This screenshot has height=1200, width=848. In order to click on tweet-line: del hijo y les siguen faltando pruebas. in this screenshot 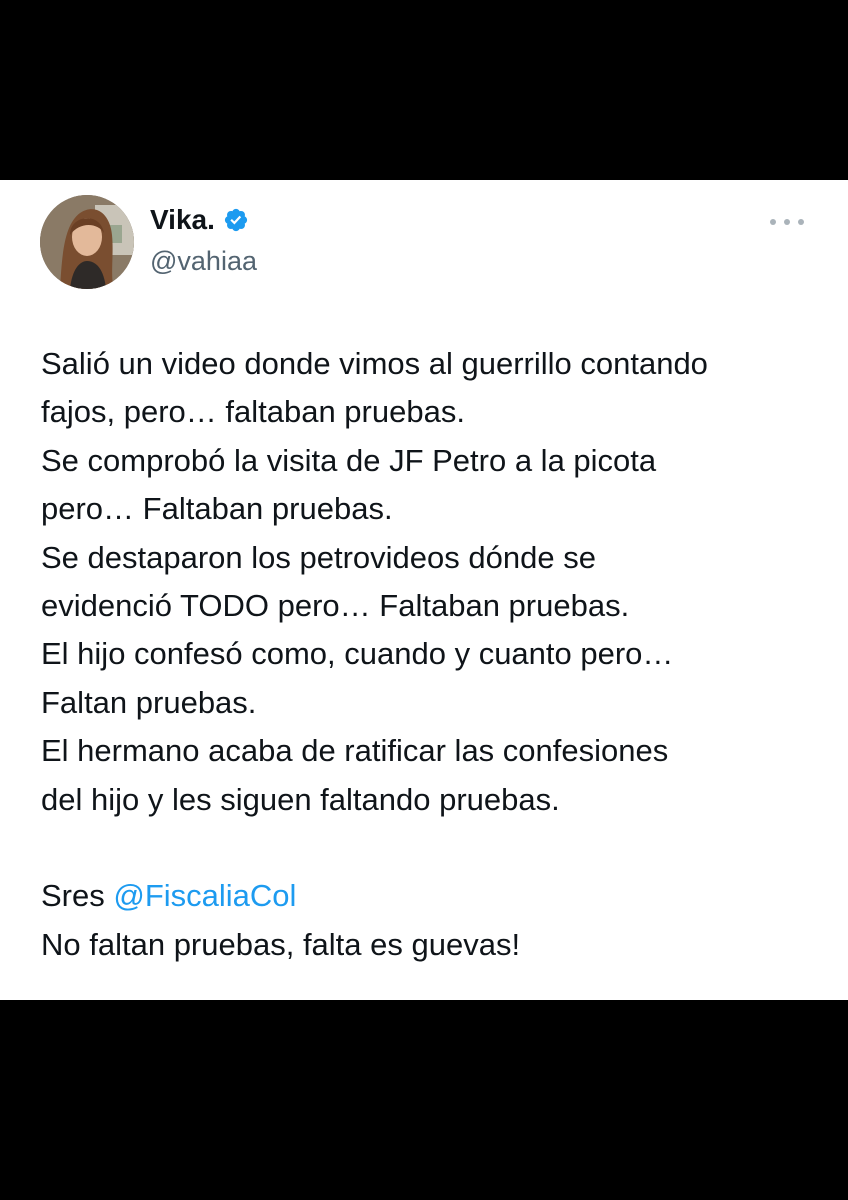, I will do `click(300, 799)`.